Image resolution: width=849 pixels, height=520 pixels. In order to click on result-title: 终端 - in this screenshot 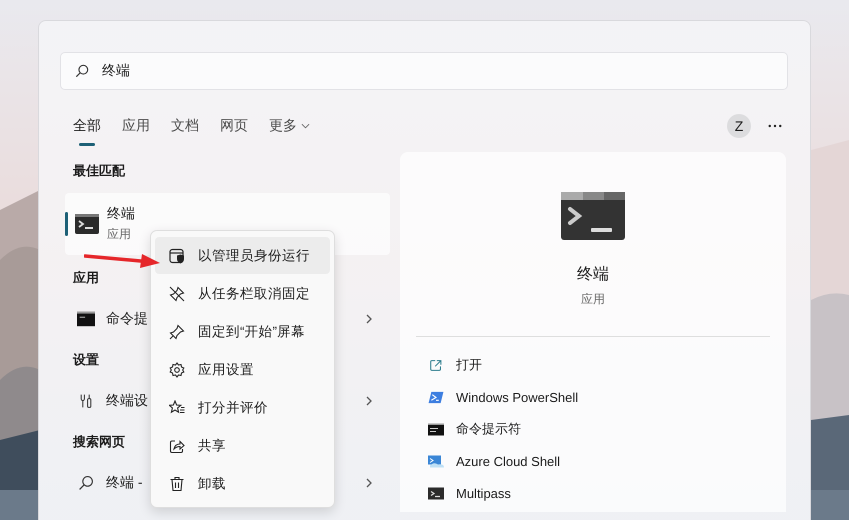, I will do `click(124, 483)`.